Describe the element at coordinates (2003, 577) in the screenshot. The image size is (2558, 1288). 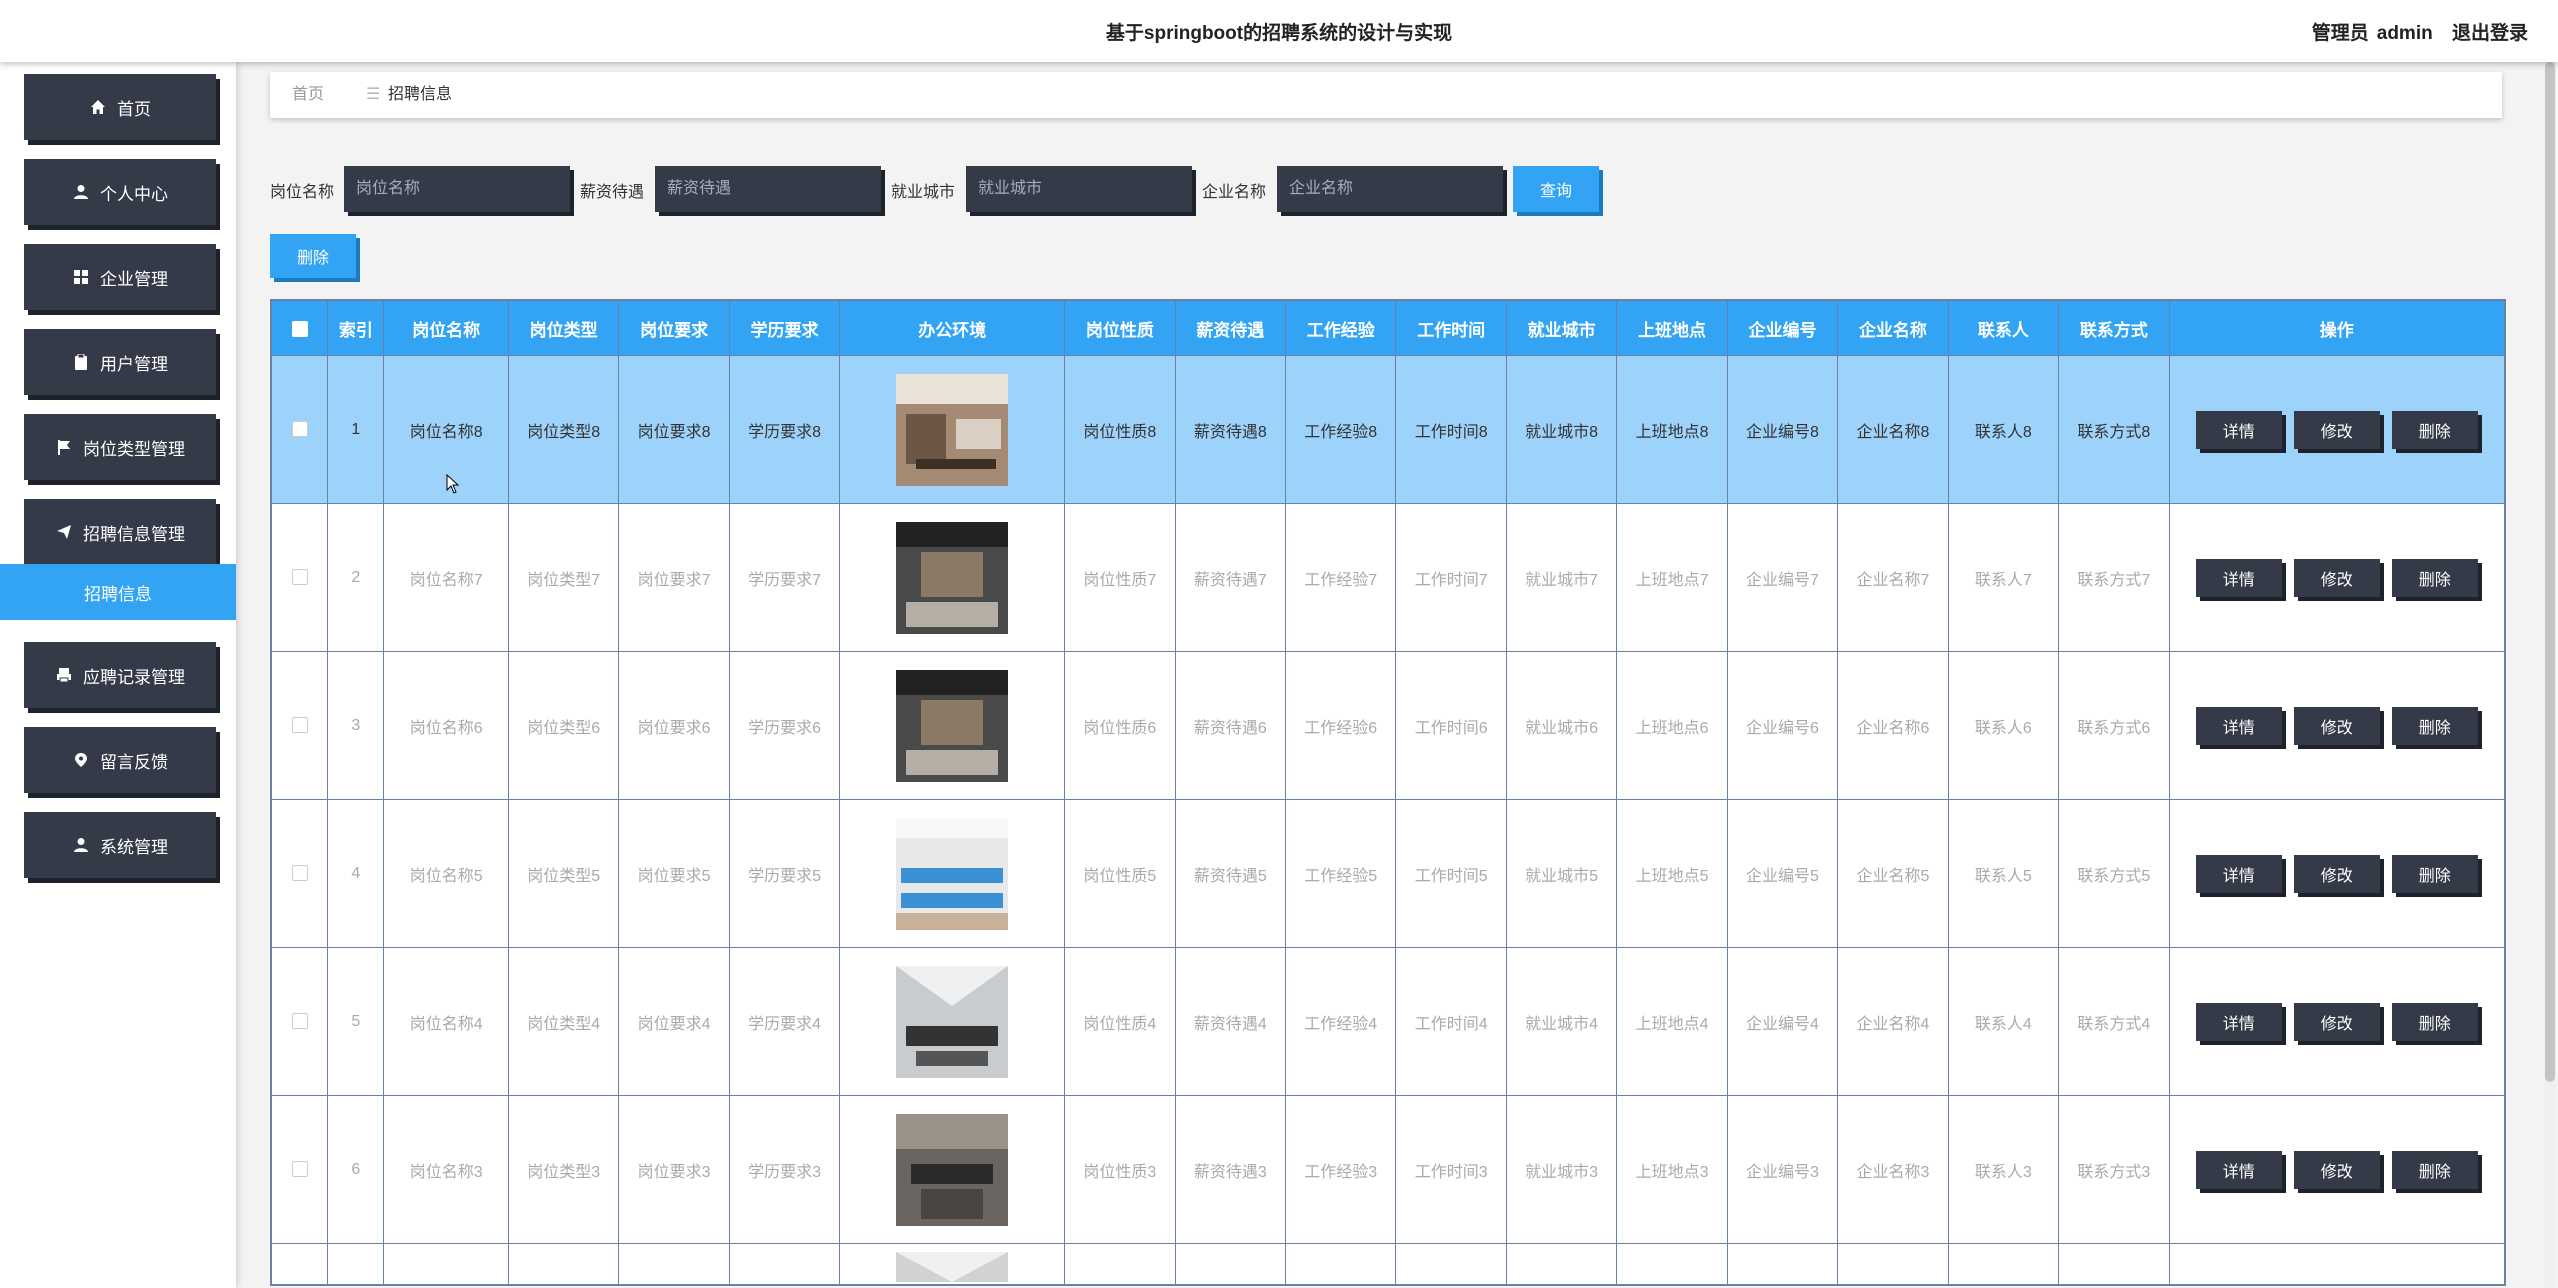
I see `table-cell-contact: 联系人7` at that location.